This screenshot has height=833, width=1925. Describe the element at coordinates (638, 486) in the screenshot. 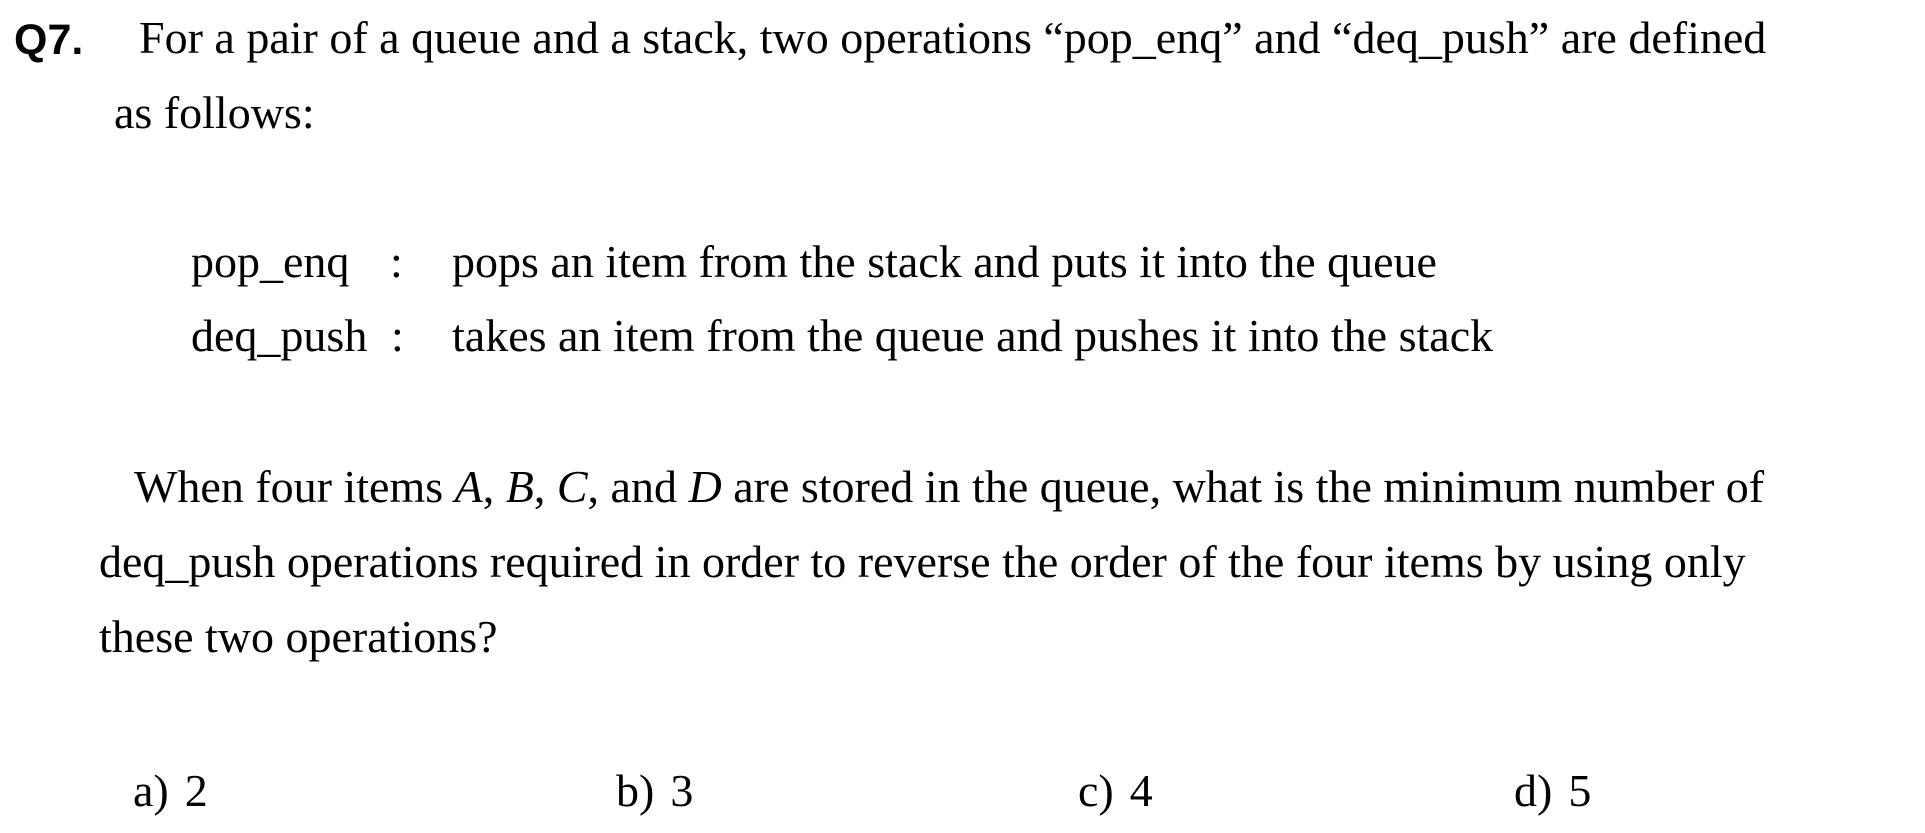

I see `prompt-separator: , and` at that location.